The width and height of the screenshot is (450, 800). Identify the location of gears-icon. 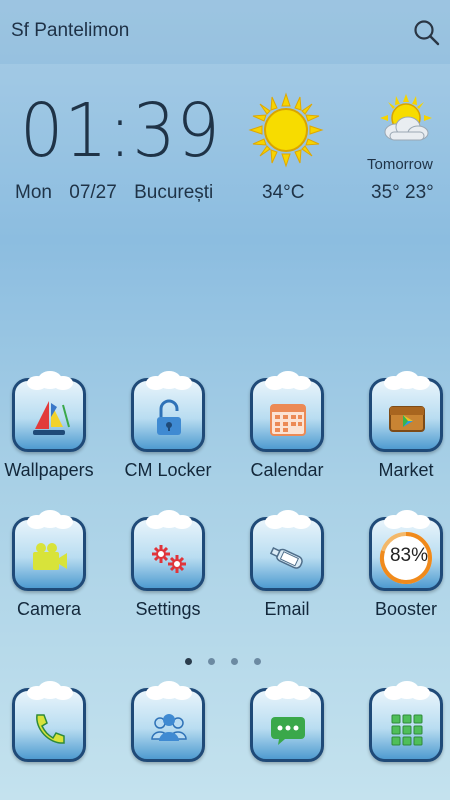
(169, 559).